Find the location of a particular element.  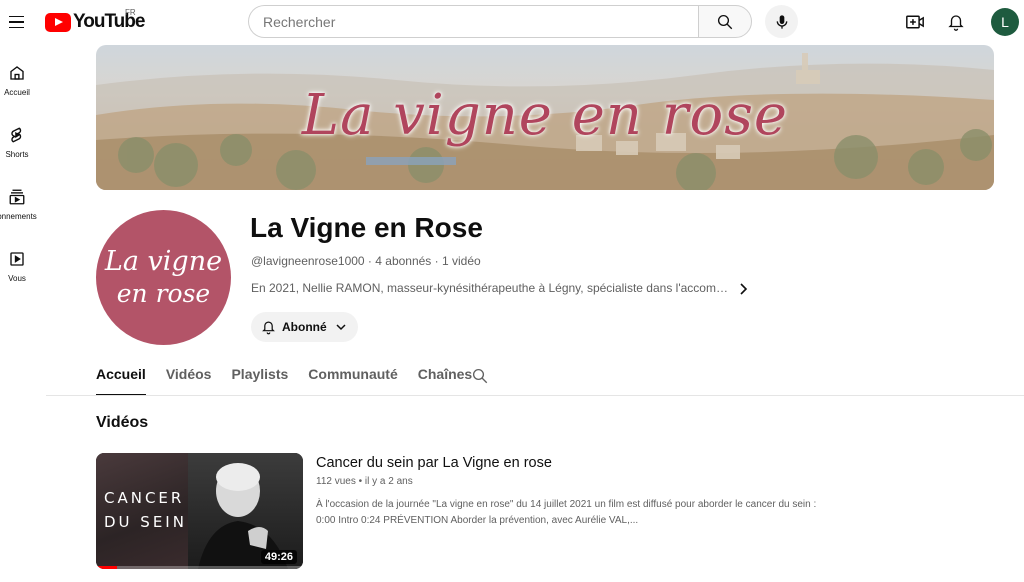

subscribed-button: Abonné is located at coordinates (304, 327).